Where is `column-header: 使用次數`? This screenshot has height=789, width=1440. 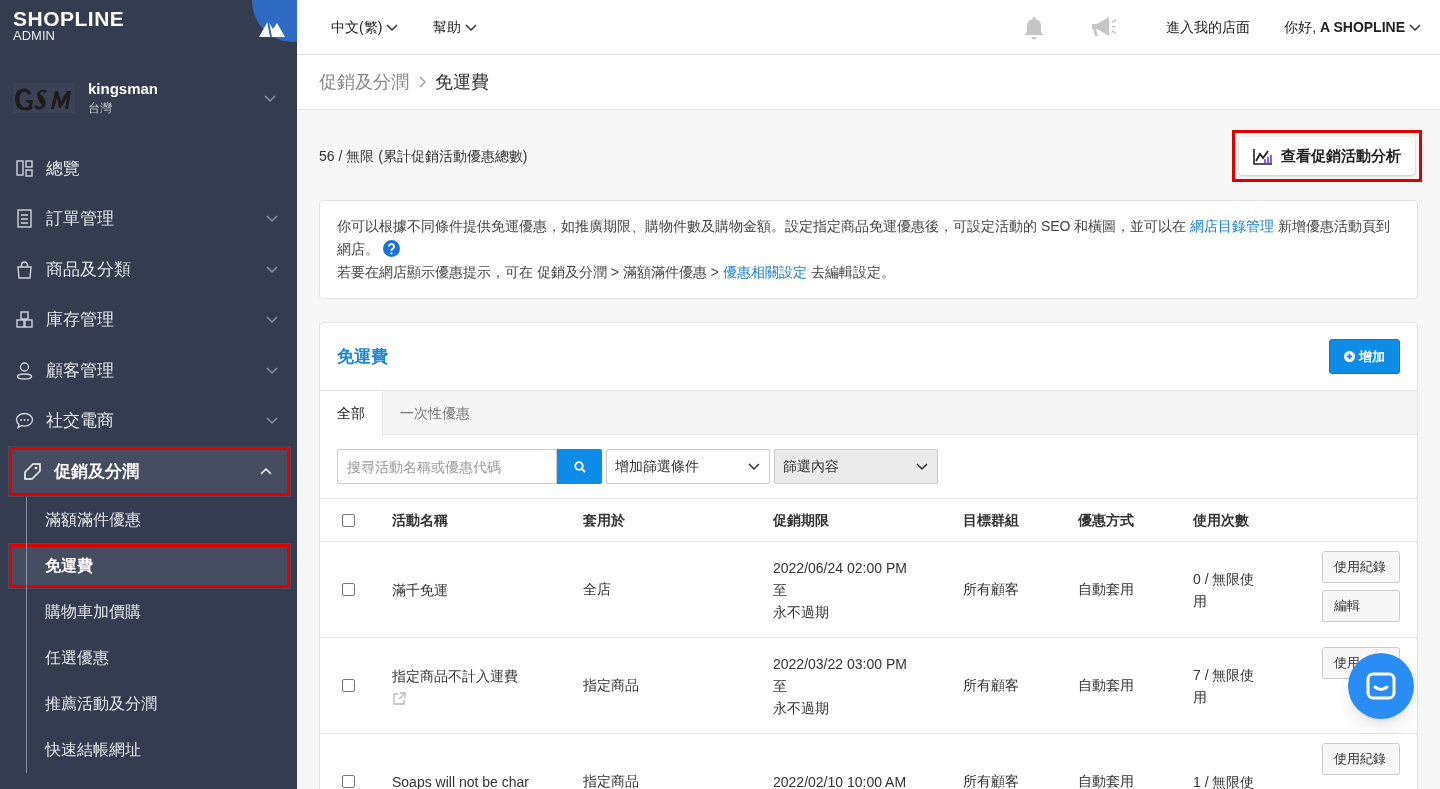 column-header: 使用次數 is located at coordinates (1221, 520).